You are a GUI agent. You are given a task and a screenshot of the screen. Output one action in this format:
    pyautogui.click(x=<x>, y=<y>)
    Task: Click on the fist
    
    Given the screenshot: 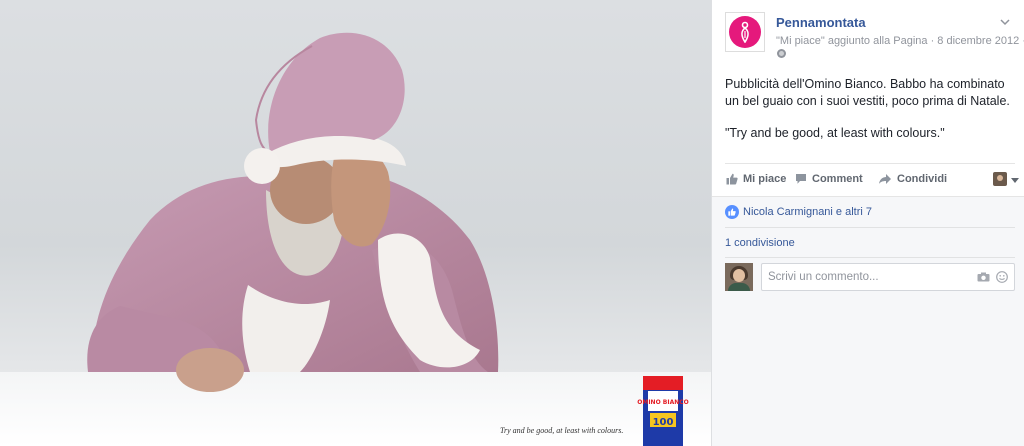 What is the action you would take?
    pyautogui.click(x=210, y=370)
    